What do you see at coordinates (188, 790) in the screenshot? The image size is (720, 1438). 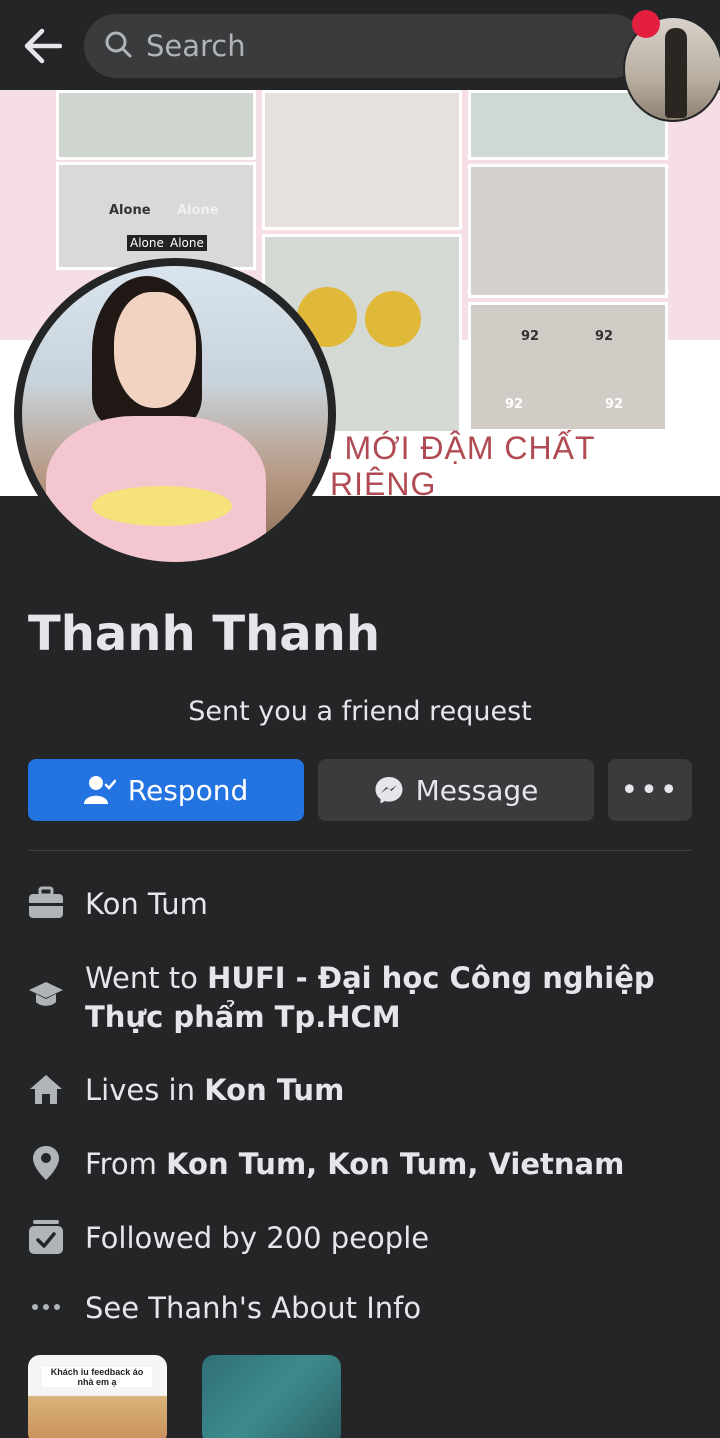 I see `respond-label: Respond` at bounding box center [188, 790].